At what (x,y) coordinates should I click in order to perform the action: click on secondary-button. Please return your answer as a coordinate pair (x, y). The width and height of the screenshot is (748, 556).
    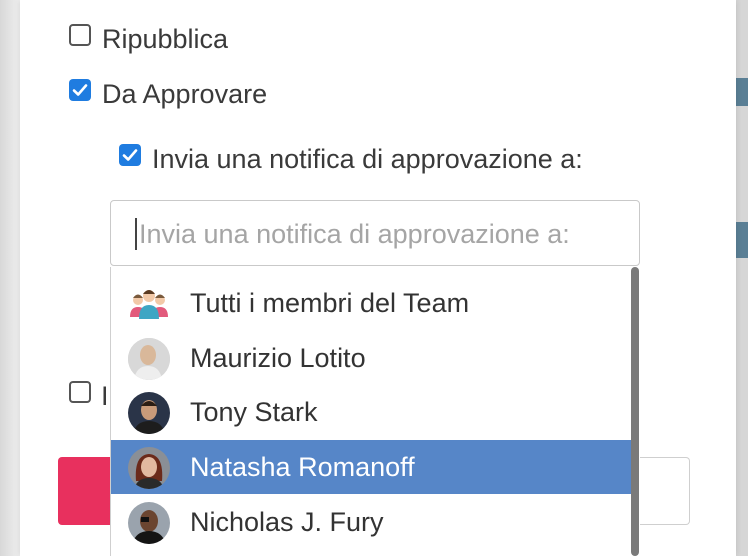
    Looking at the image, I should click on (665, 491).